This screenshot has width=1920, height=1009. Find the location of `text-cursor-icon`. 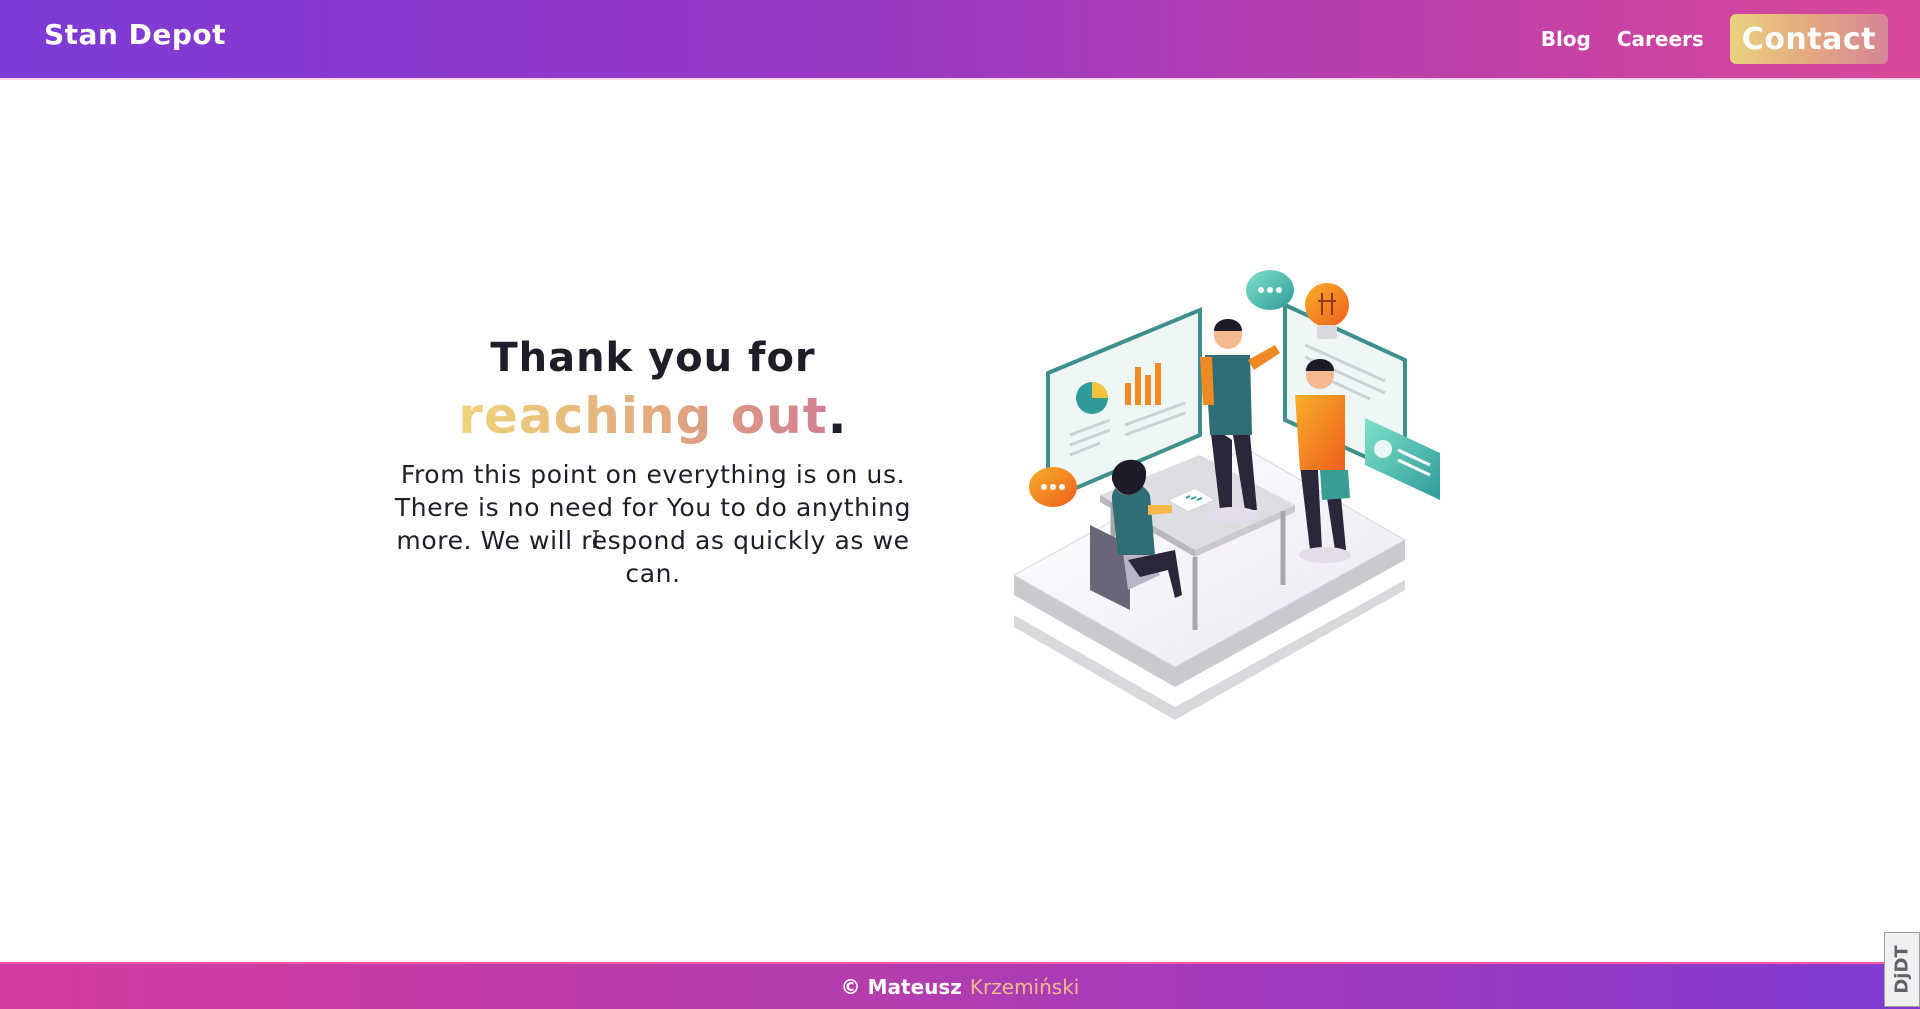

text-cursor-icon is located at coordinates (596, 539).